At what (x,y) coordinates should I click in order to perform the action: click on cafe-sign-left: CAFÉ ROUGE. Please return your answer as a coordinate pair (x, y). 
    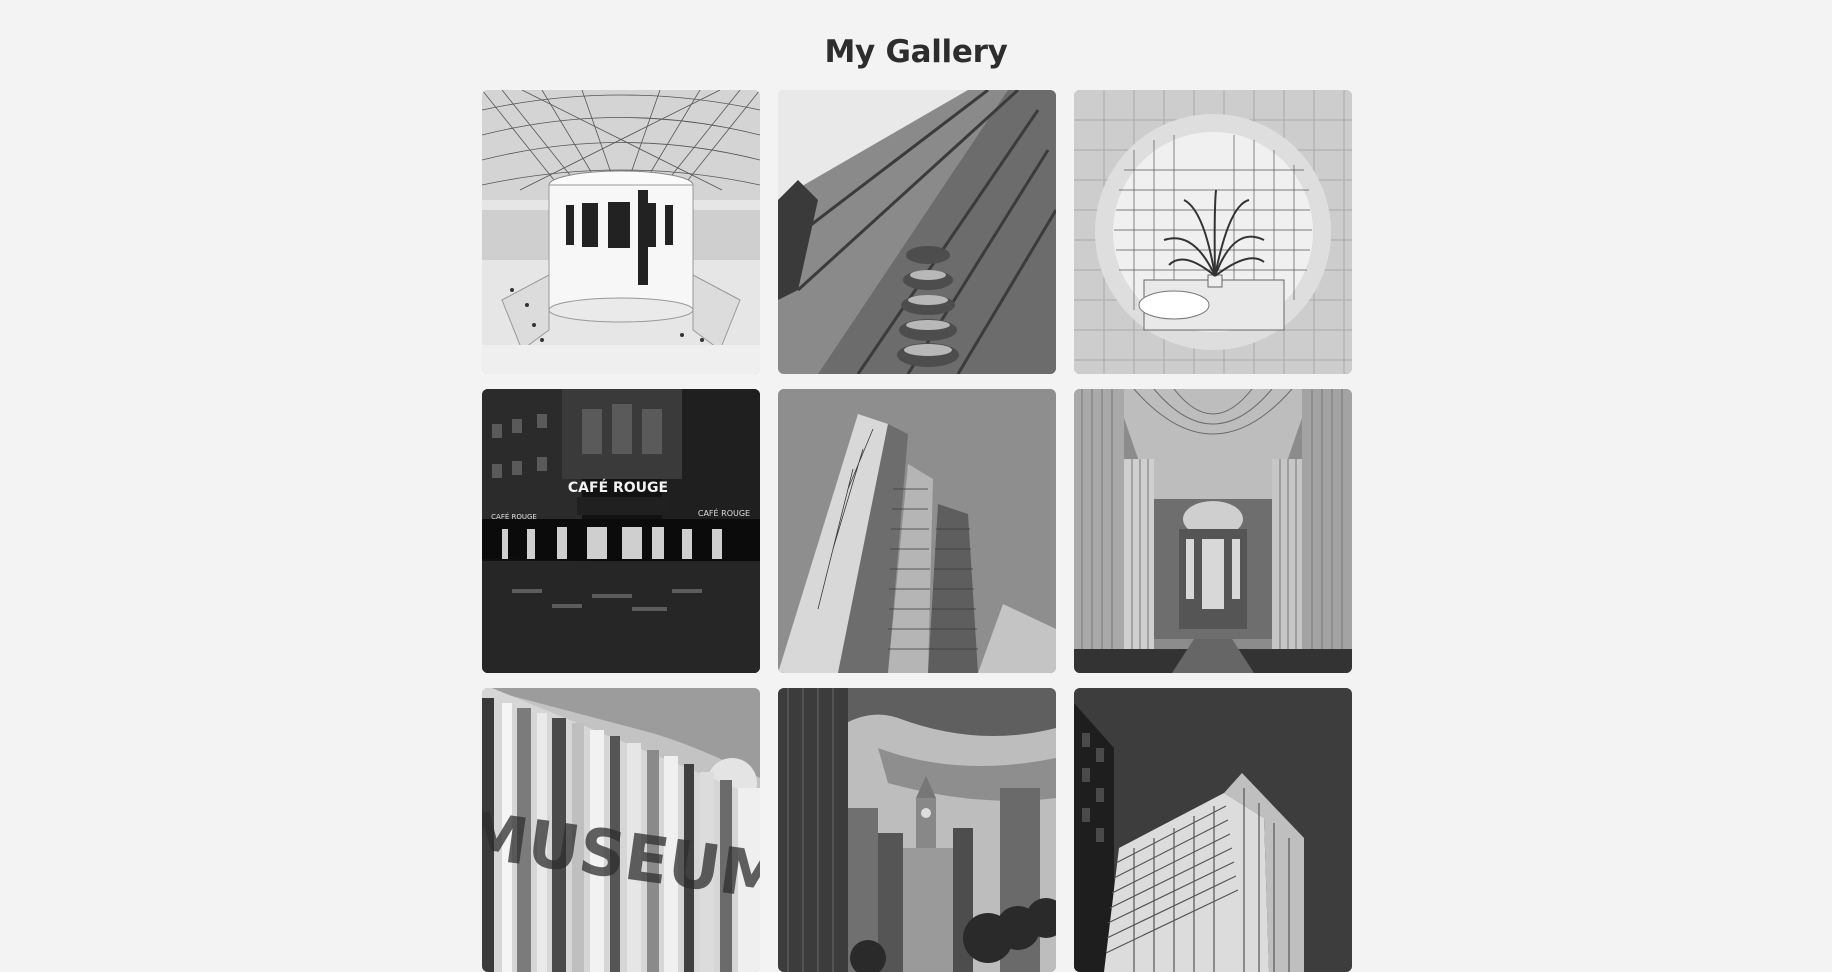
    Looking at the image, I should click on (514, 516).